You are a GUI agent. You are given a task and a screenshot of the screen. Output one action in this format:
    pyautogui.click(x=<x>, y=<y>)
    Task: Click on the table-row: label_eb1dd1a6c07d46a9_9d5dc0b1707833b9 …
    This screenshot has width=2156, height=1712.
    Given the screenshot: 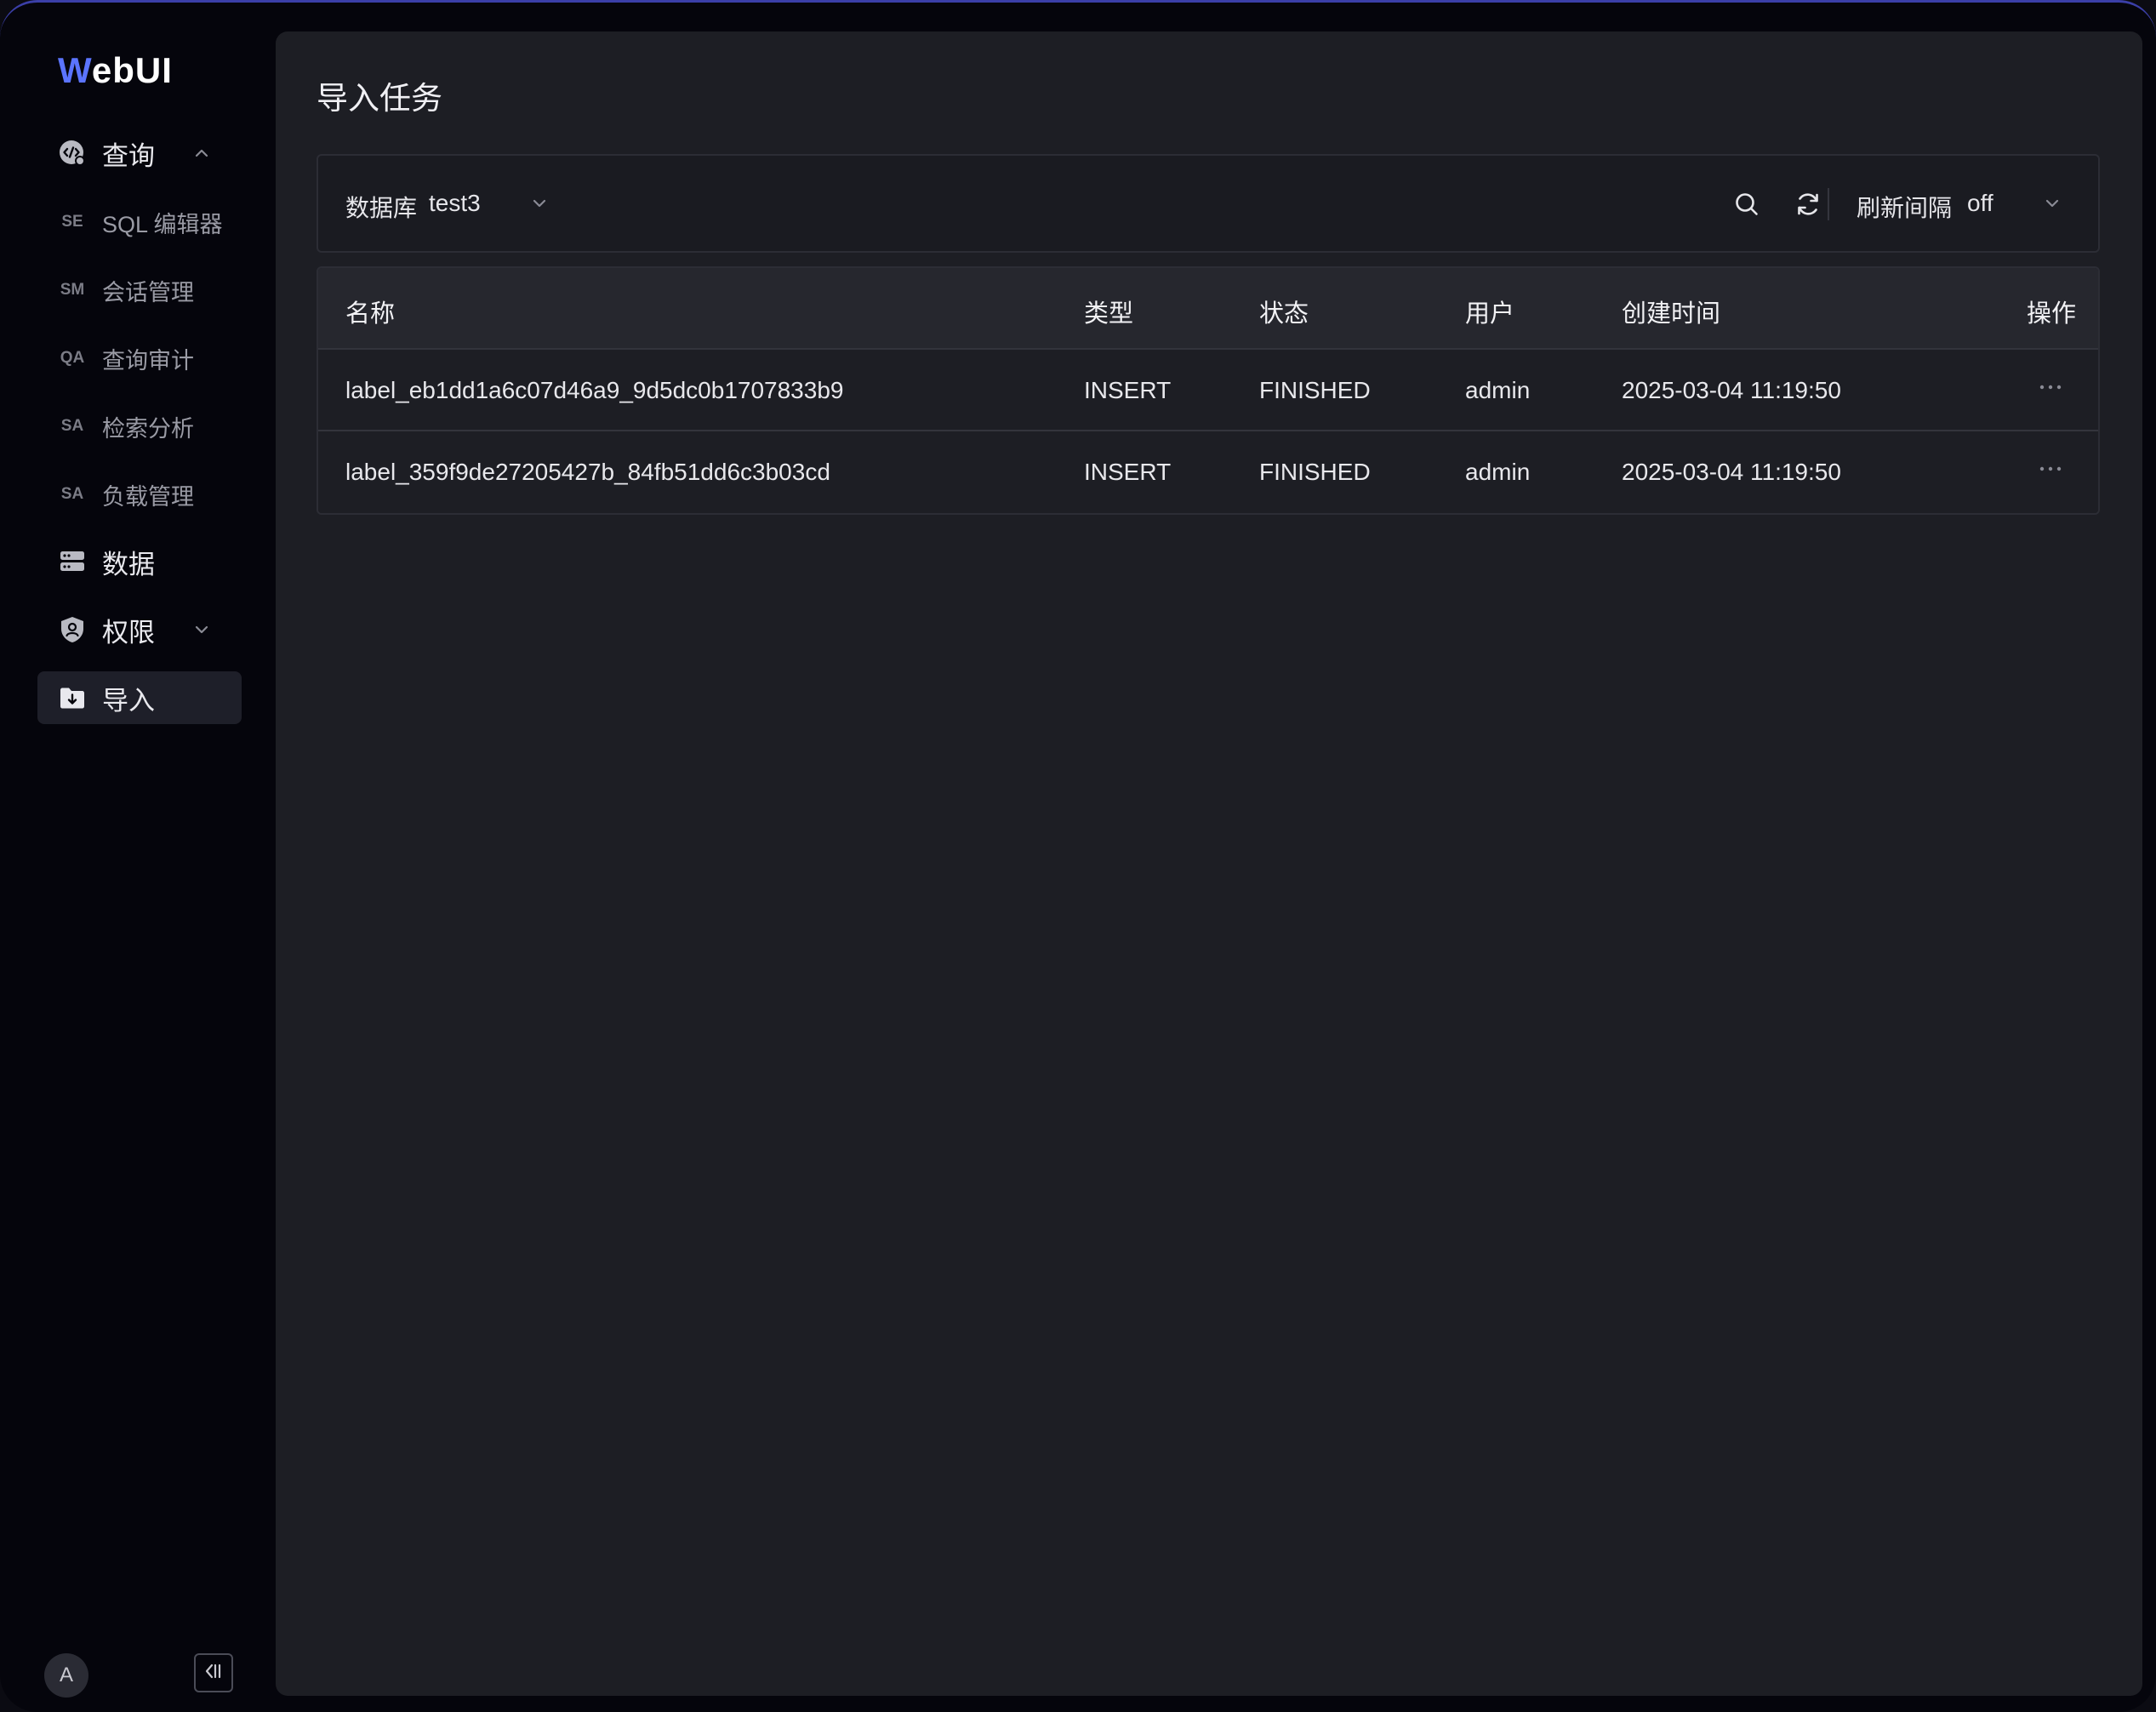 What is the action you would take?
    pyautogui.click(x=1208, y=390)
    